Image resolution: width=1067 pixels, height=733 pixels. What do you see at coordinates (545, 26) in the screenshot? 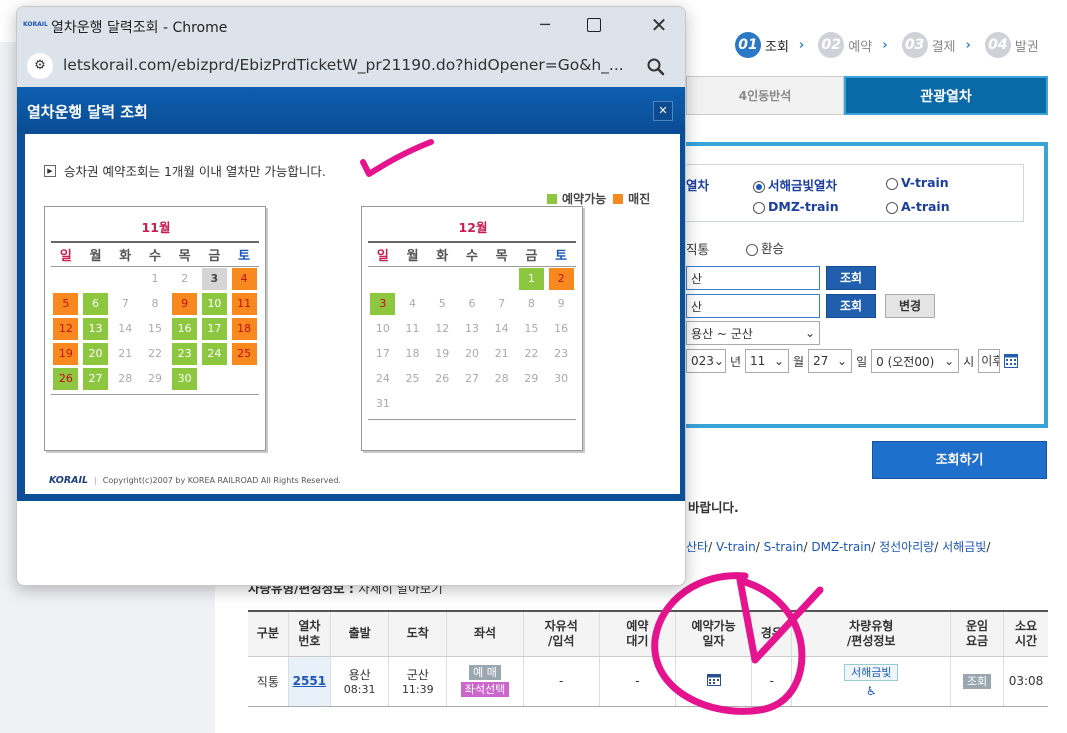
I see `minimize-icon: ─` at bounding box center [545, 26].